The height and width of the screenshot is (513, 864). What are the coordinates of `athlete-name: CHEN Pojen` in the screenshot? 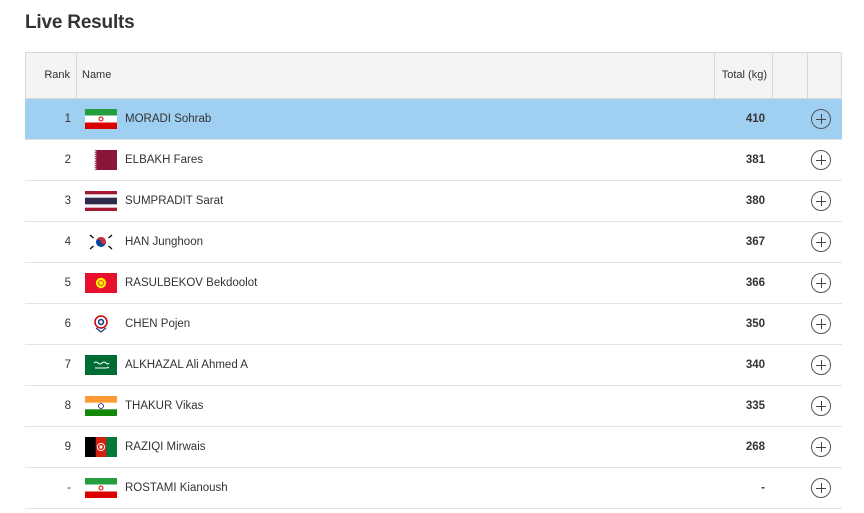 It's located at (158, 324).